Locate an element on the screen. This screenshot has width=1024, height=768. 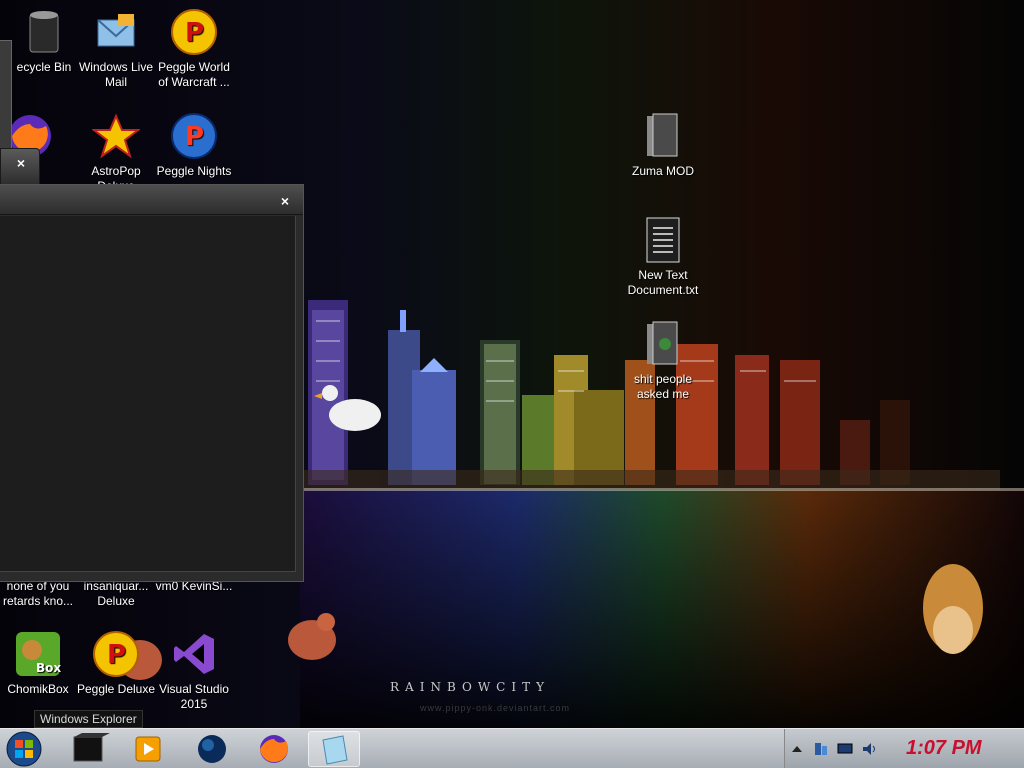
chomikbox-icon: Box is located at coordinates (38, 654).